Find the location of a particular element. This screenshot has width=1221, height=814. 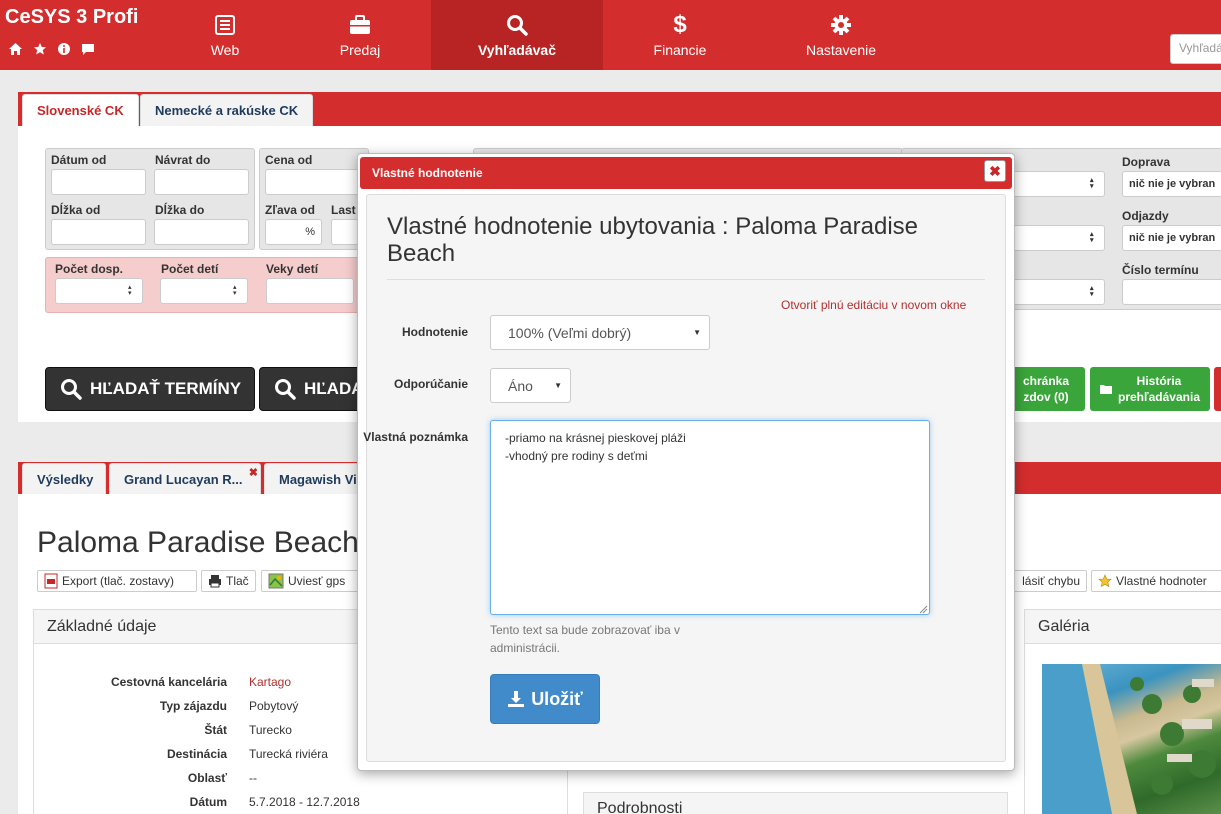

print-button: Tlač is located at coordinates (228, 581).